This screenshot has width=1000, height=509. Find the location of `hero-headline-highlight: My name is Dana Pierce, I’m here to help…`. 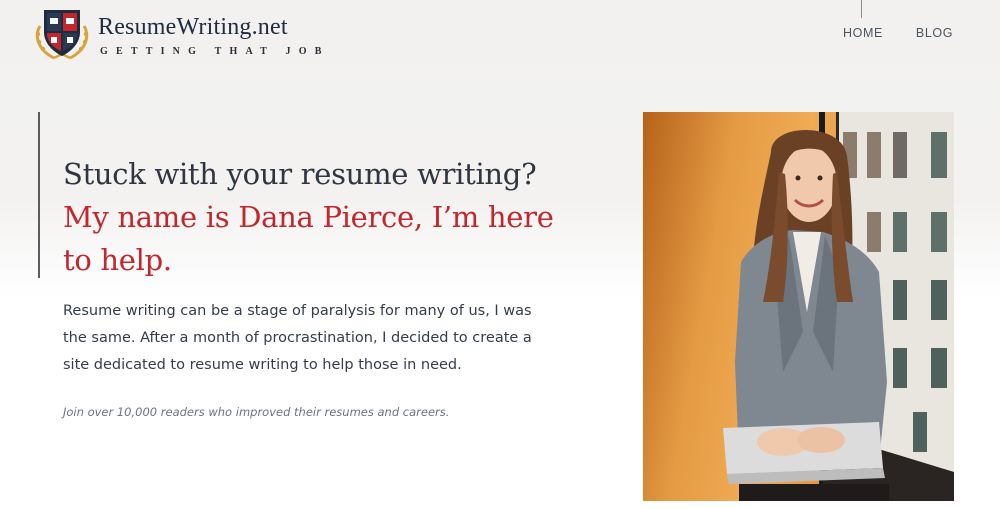

hero-headline-highlight: My name is Dana Pierce, I’m here to help… is located at coordinates (308, 238).